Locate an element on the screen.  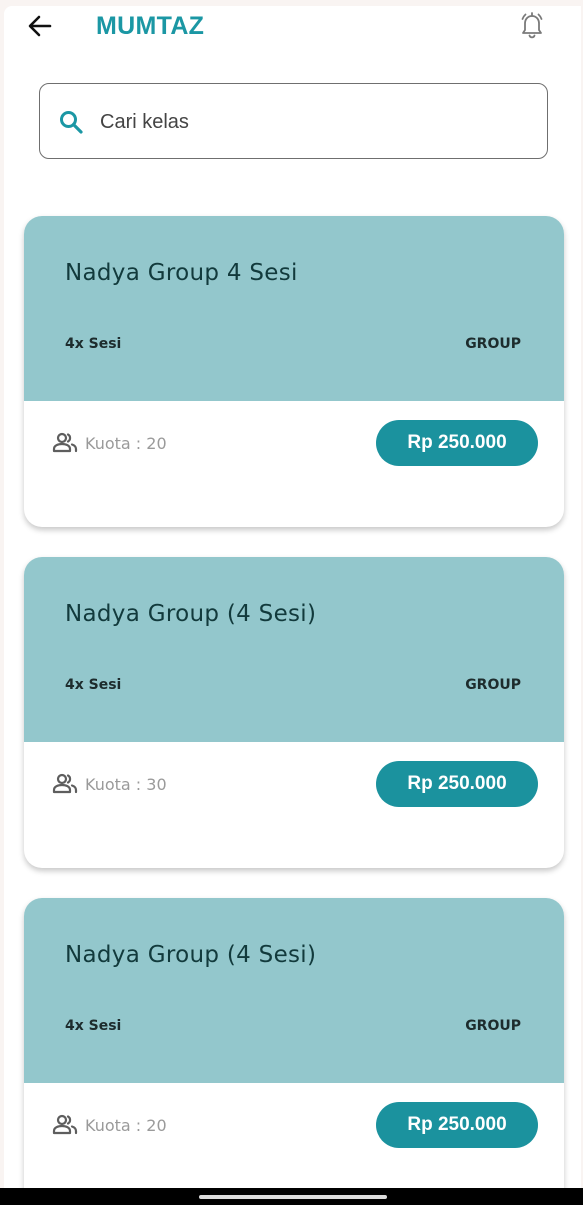
bell-ringing-icon is located at coordinates (532, 25).